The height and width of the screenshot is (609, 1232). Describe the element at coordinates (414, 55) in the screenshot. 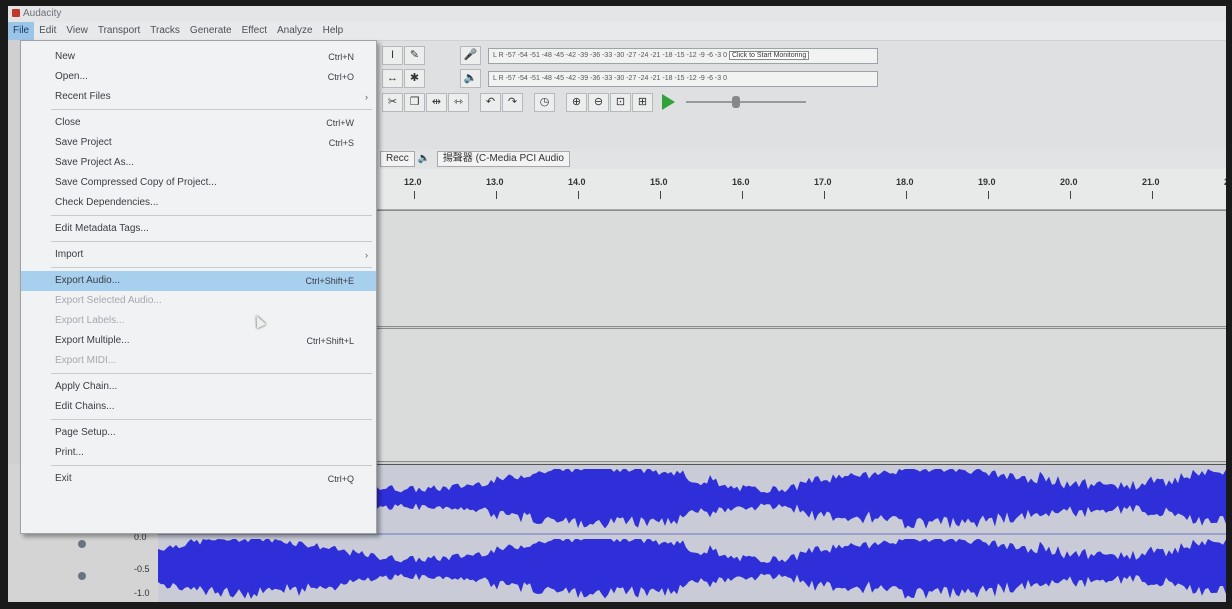

I see `draw-tool-icon: ✎` at that location.